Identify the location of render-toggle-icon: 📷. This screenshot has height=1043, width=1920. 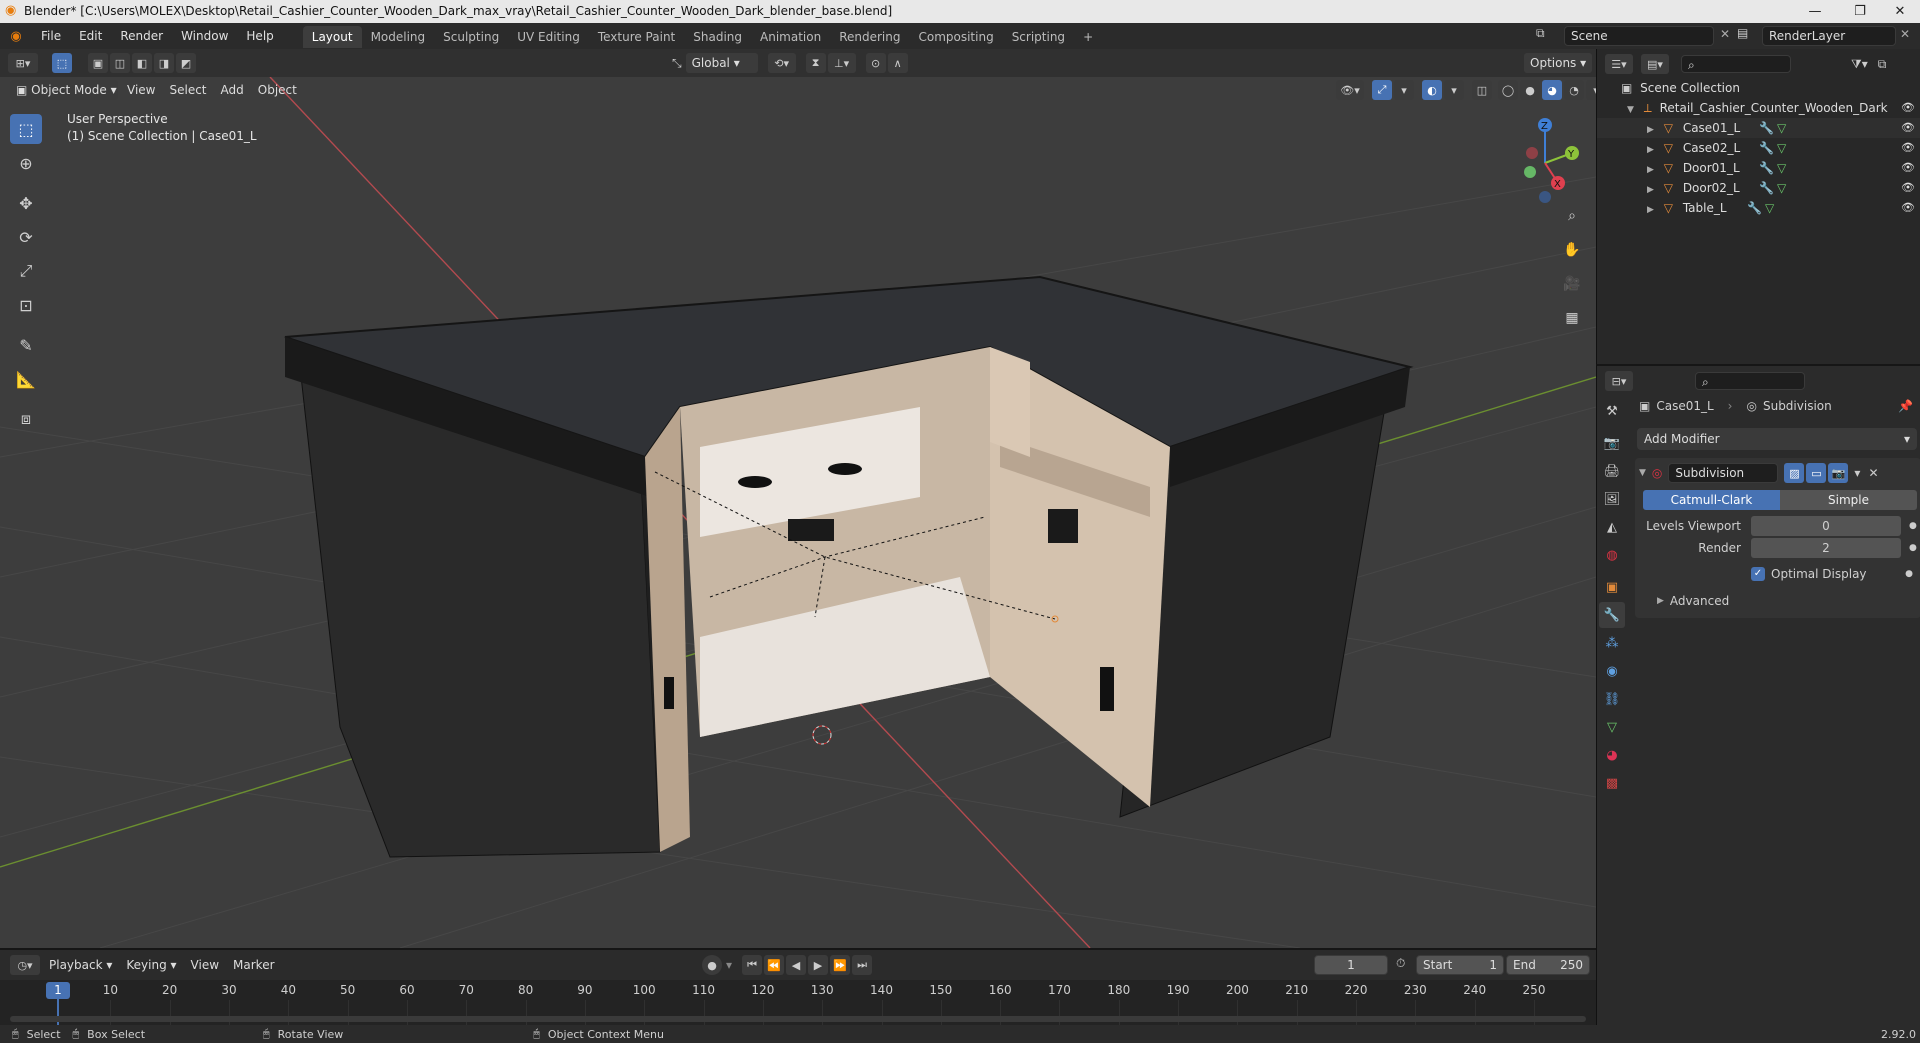
(1838, 473).